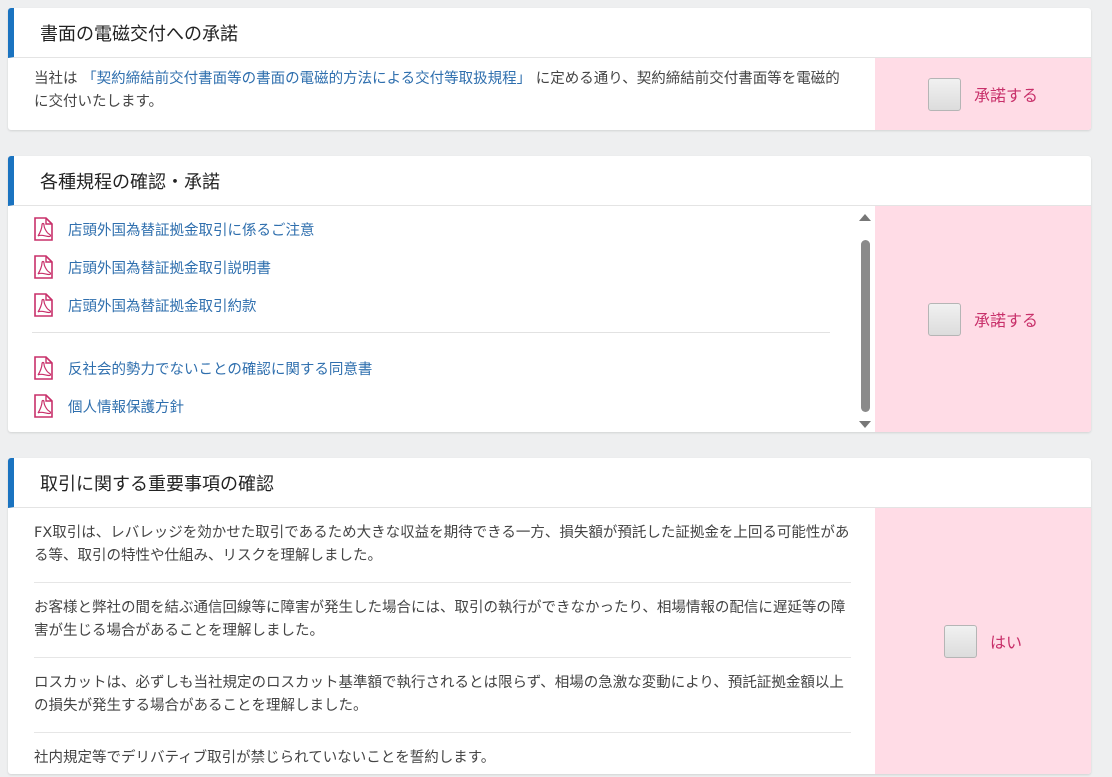 The height and width of the screenshot is (777, 1112). I want to click on scrollbar, so click(865, 319).